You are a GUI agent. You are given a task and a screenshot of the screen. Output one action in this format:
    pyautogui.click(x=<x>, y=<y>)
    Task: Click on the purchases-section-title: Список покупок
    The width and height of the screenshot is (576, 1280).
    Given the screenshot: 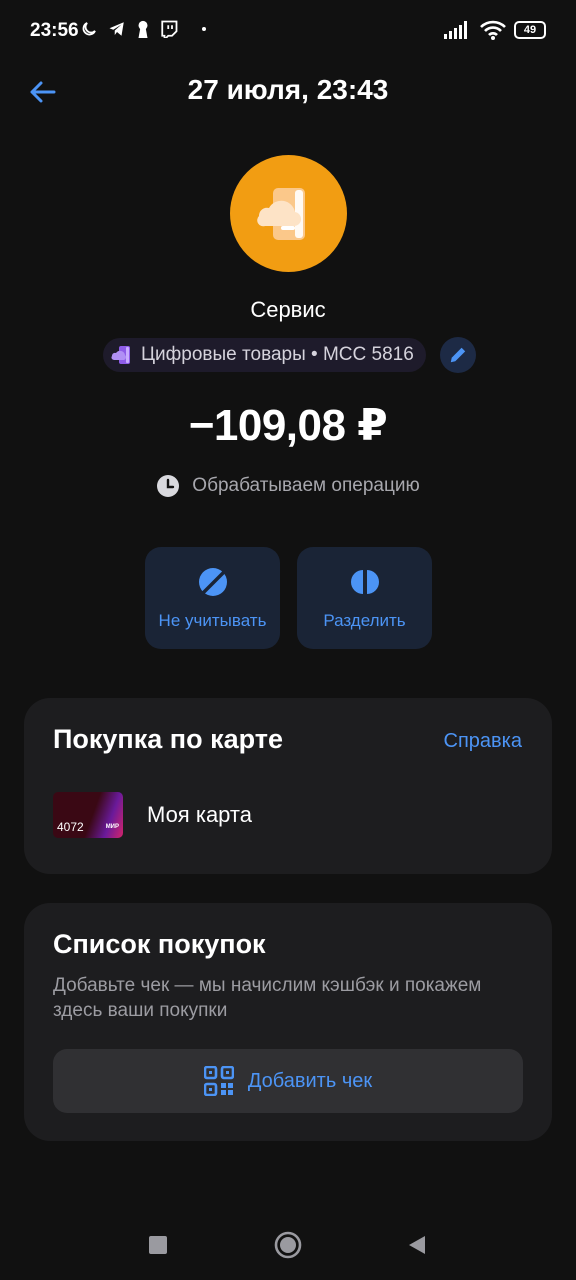 What is the action you would take?
    pyautogui.click(x=159, y=944)
    